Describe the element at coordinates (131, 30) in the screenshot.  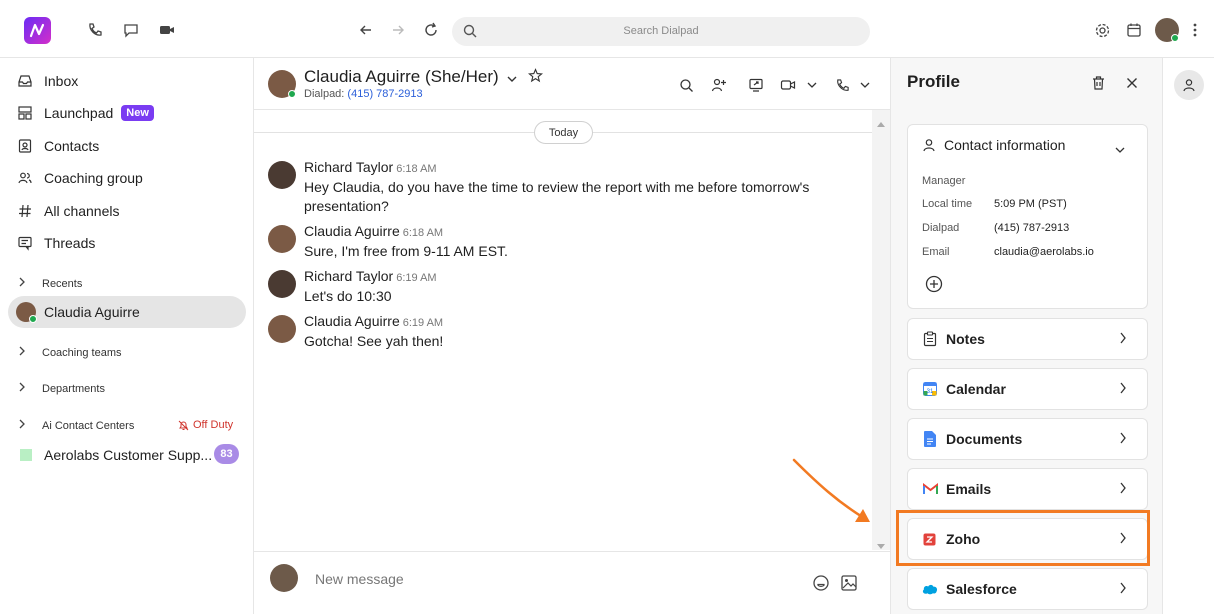
I see `message-icon` at that location.